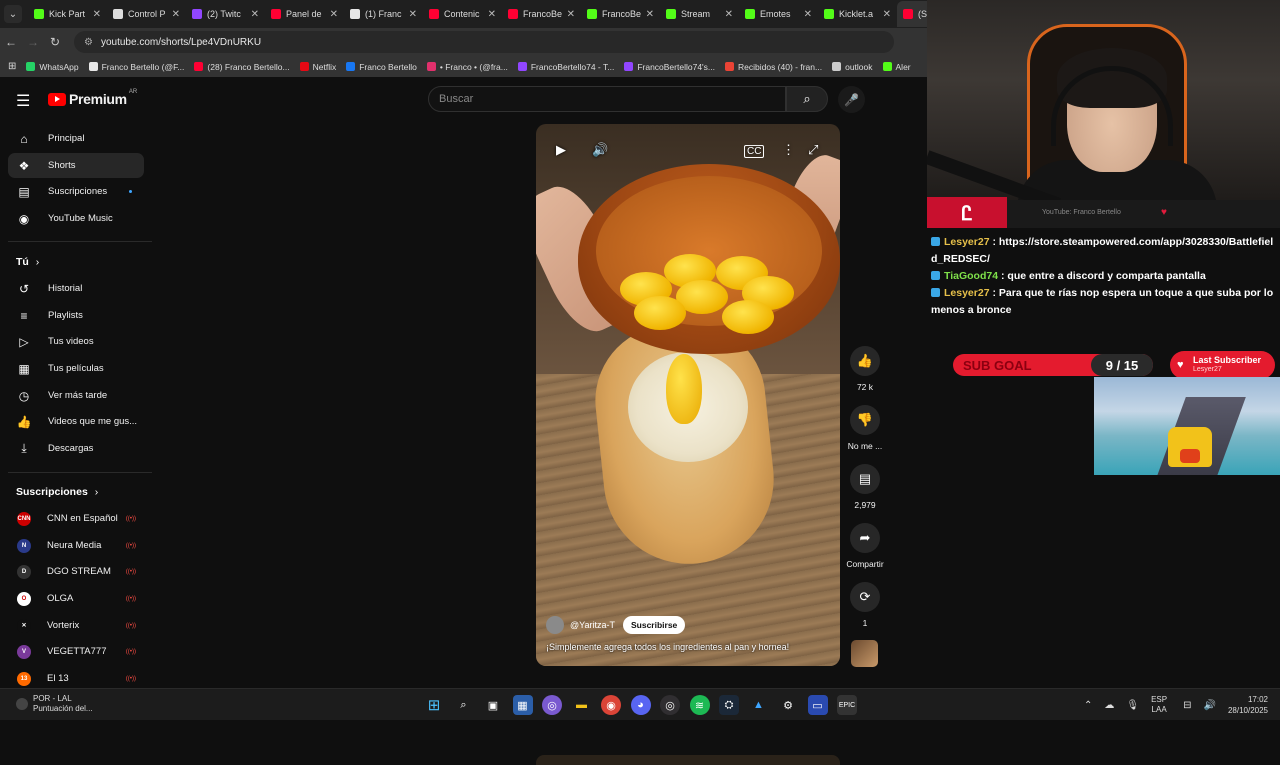 The height and width of the screenshot is (765, 1280). I want to click on bookmark-item: Franco Bertello, so click(381, 67).